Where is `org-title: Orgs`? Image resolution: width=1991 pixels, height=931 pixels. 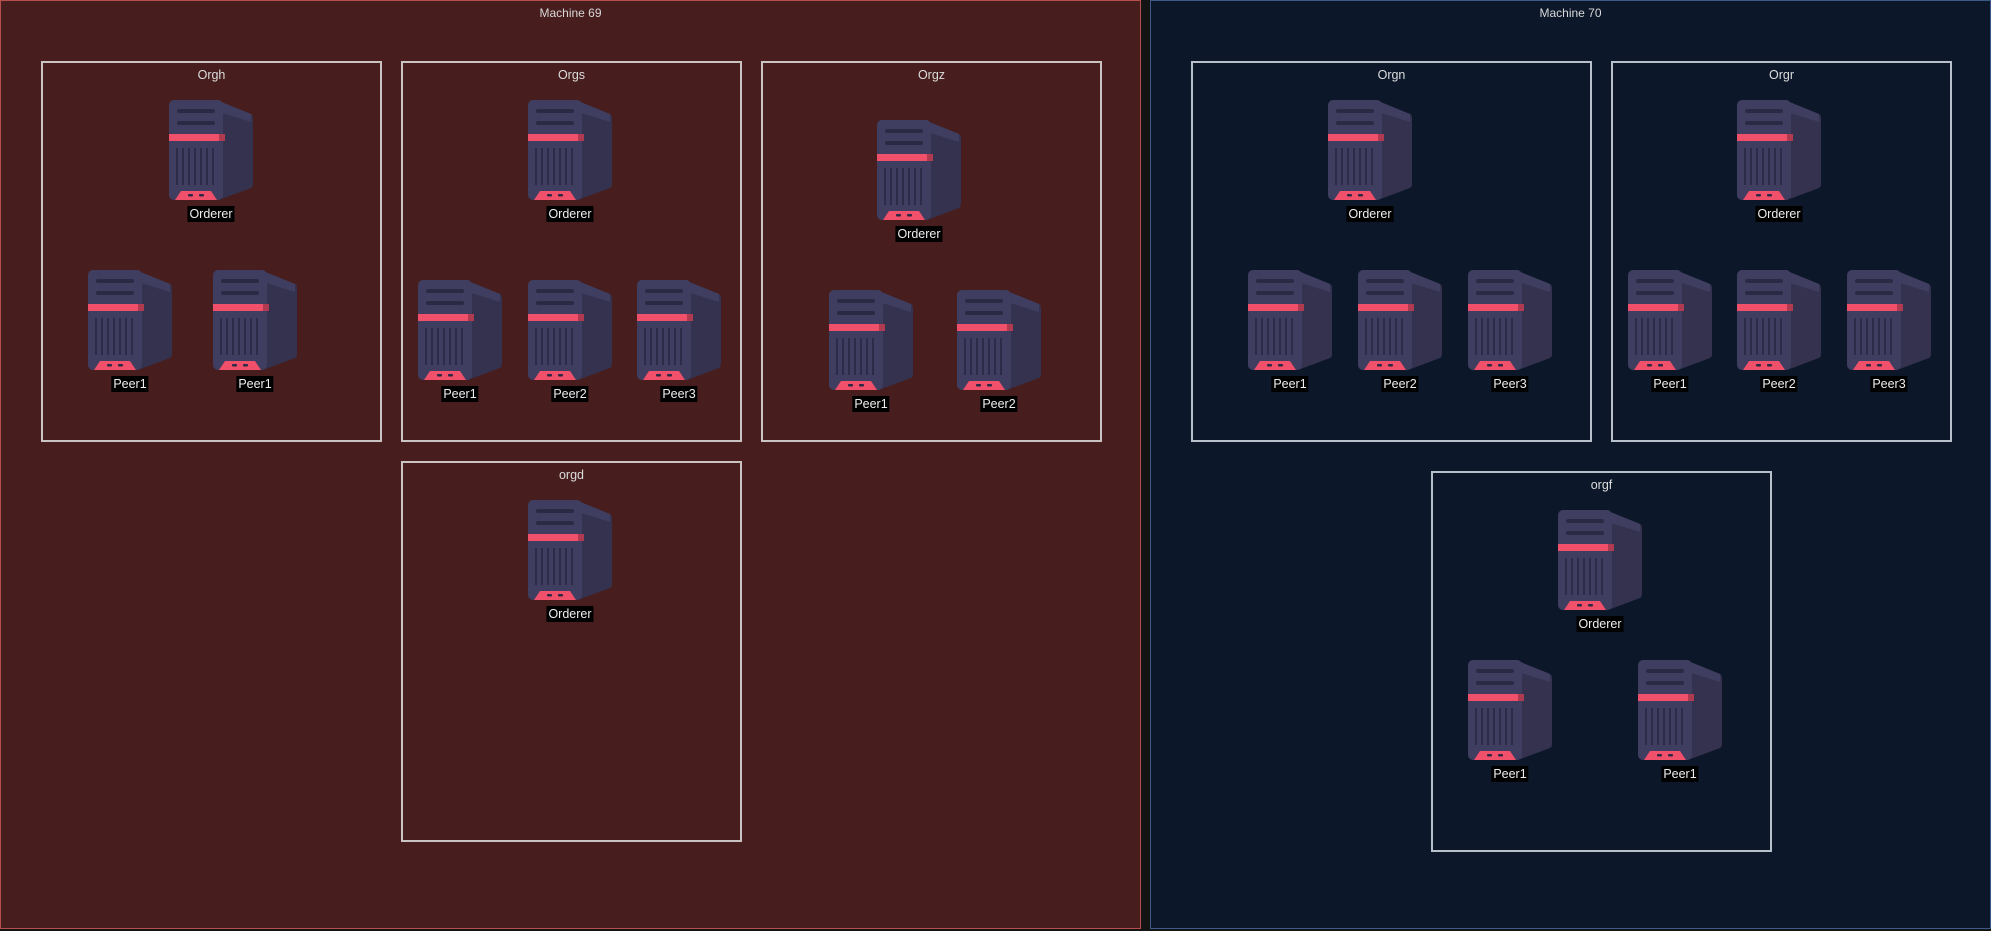 org-title: Orgs is located at coordinates (571, 75).